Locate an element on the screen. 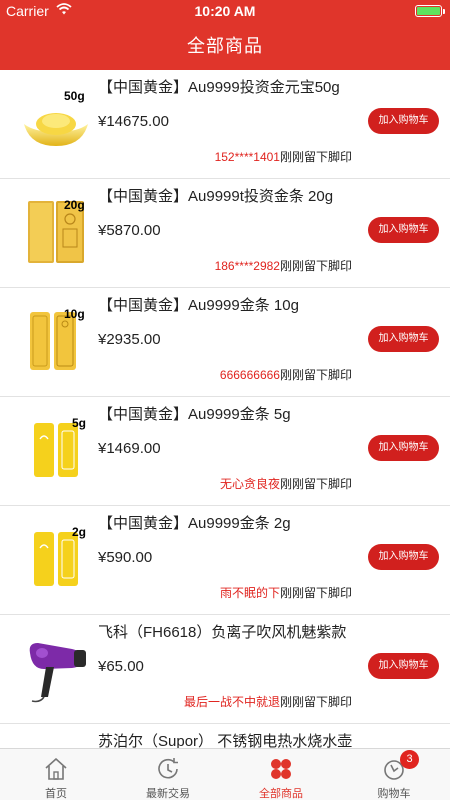  product-row: 苏泊尔（Supor） 不锈钢电热水烧水壶 is located at coordinates (225, 736).